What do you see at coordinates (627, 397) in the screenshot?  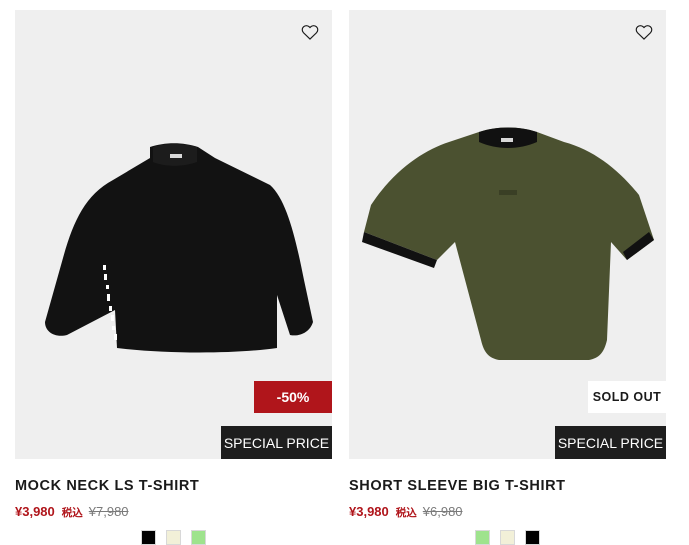 I see `sold-out-badge: SOLD OUT` at bounding box center [627, 397].